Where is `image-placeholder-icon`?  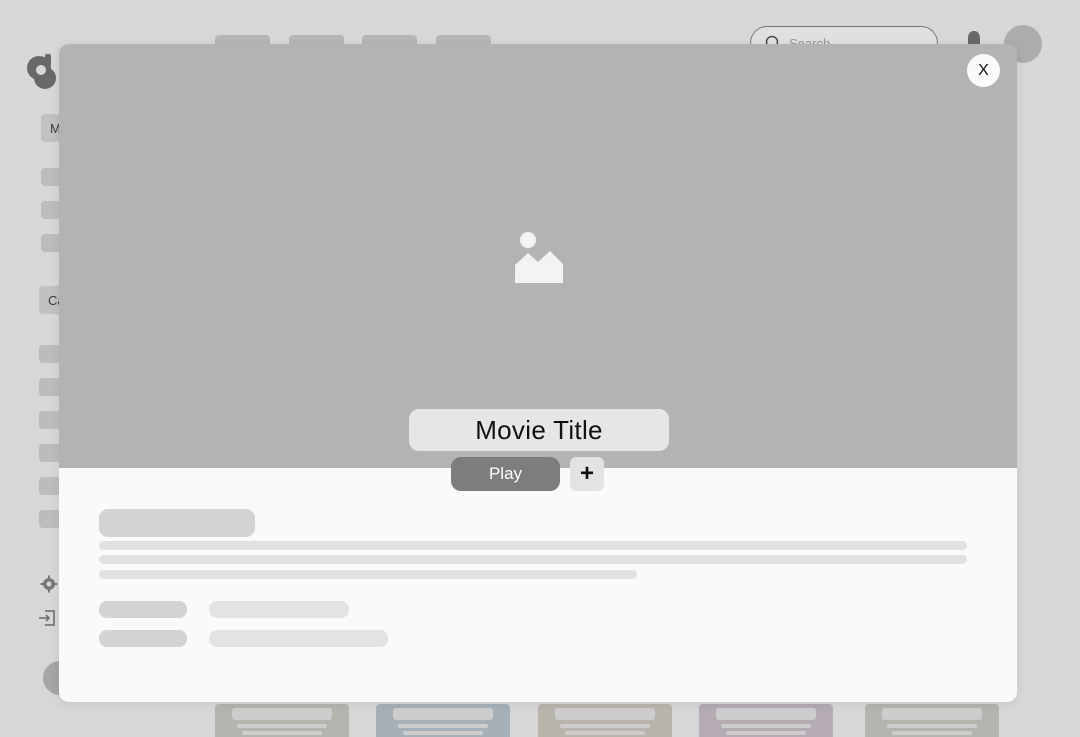
image-placeholder-icon is located at coordinates (539, 257).